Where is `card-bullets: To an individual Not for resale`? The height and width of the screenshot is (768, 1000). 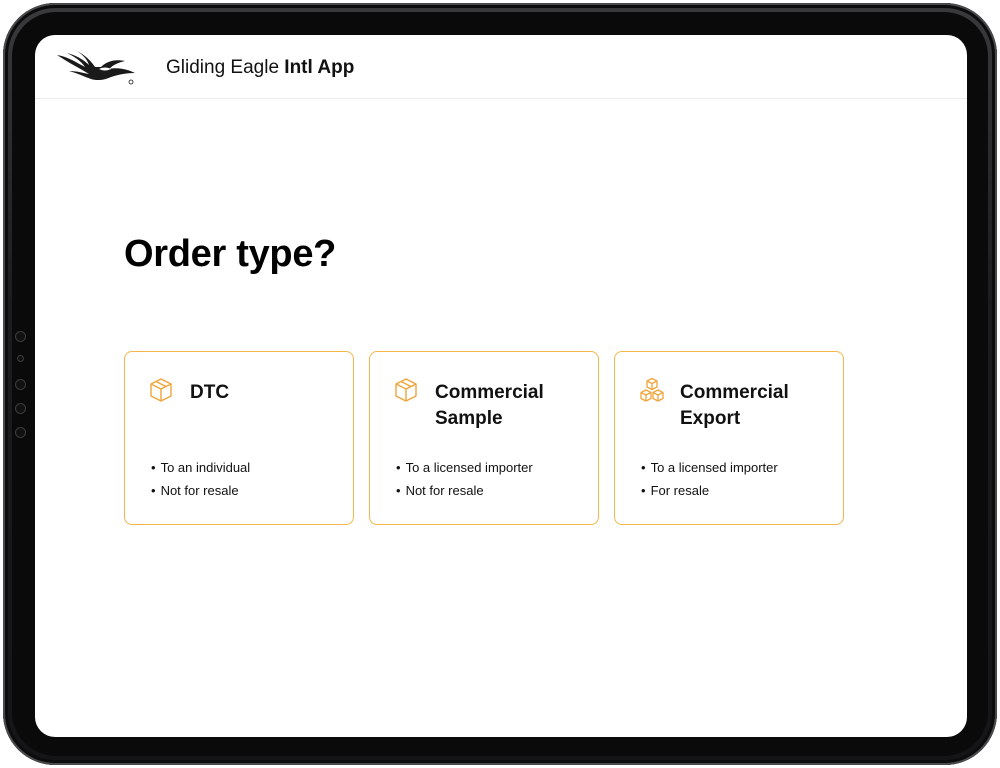 card-bullets: To an individual Not for resale is located at coordinates (201, 479).